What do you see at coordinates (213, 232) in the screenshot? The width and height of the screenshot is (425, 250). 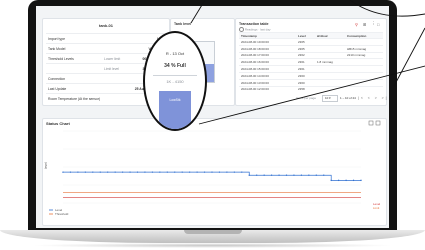 I see `laptop-notch` at bounding box center [213, 232].